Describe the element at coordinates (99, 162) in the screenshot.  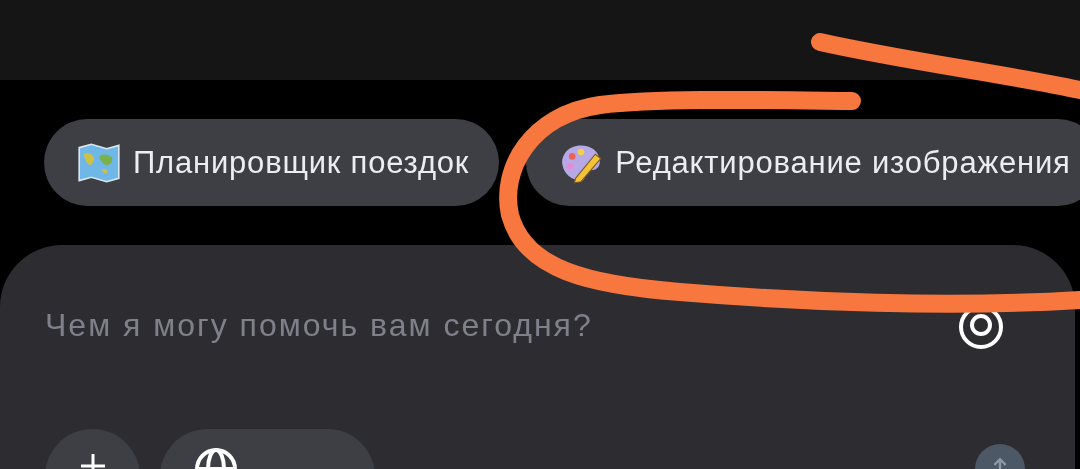
I see `map-icon` at that location.